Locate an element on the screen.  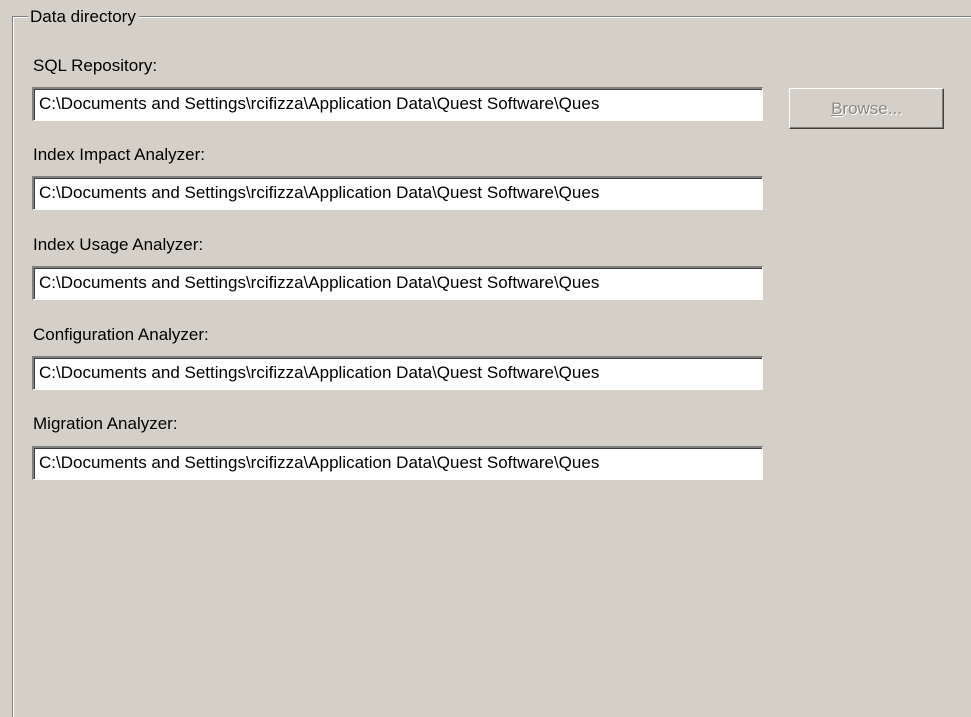
browse-button-mnemonic: B is located at coordinates (837, 108).